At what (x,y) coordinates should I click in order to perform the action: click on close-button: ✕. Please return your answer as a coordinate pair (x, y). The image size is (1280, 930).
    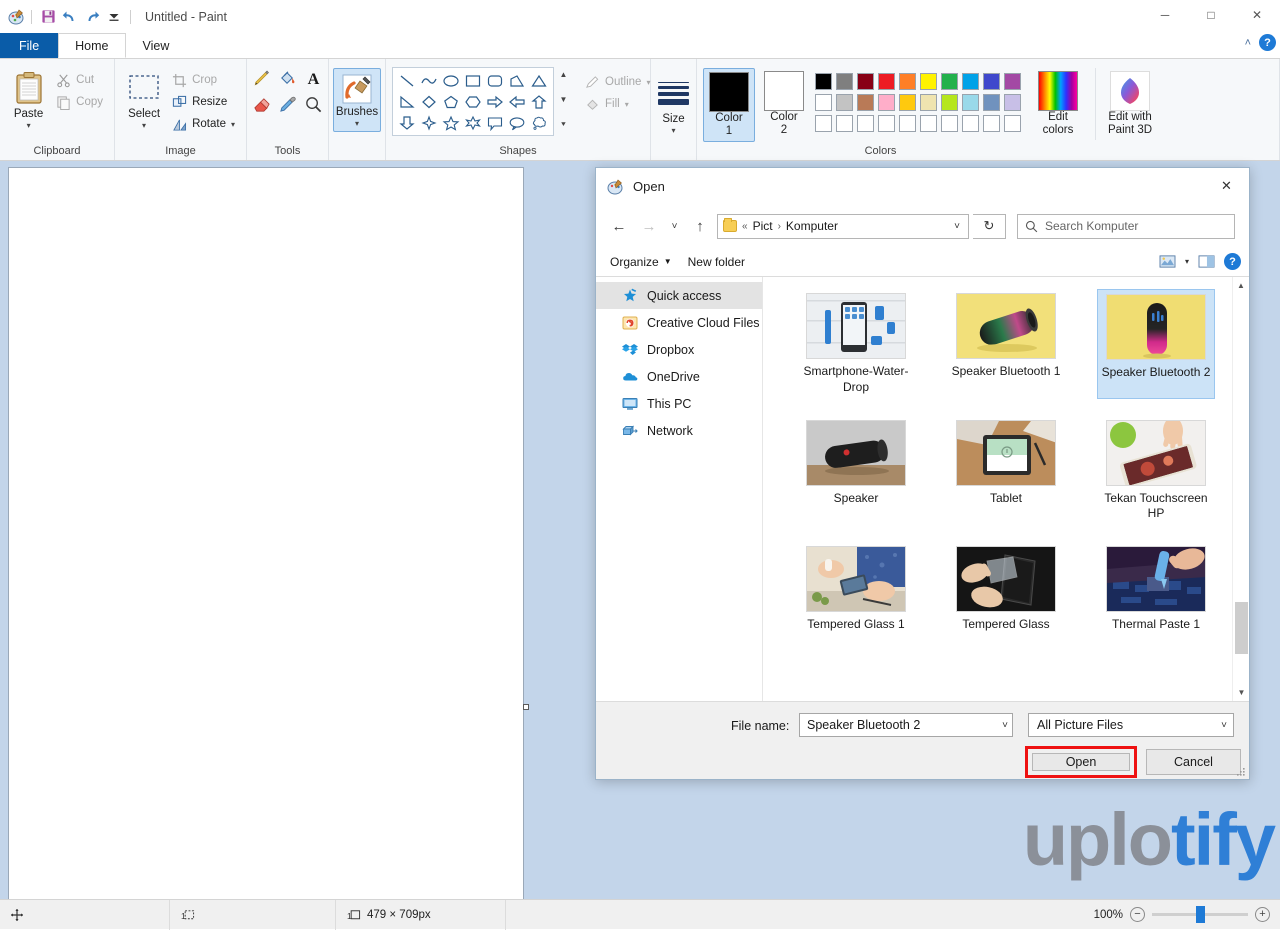
    Looking at the image, I should click on (1257, 15).